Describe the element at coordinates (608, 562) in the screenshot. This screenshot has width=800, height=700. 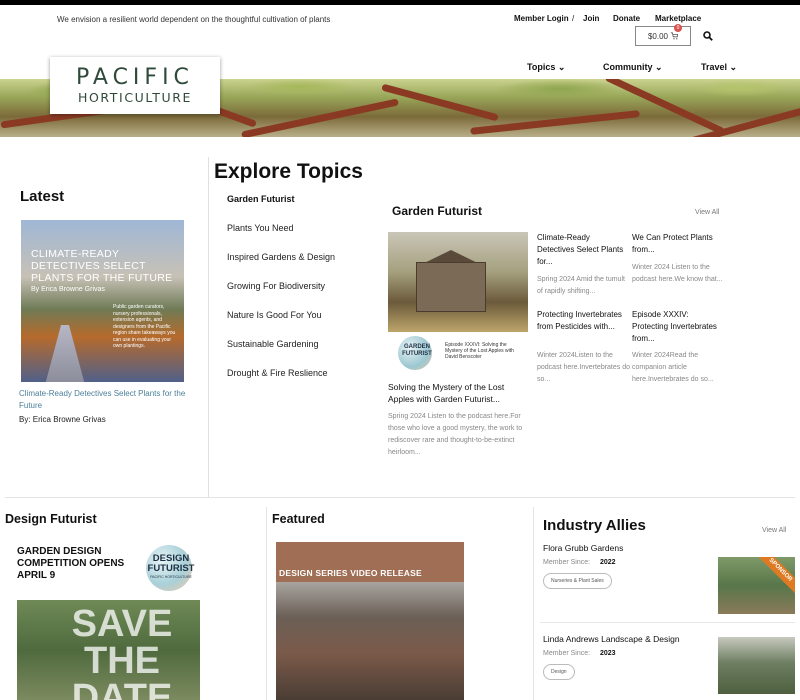
I see `member-since-value: 2022` at that location.